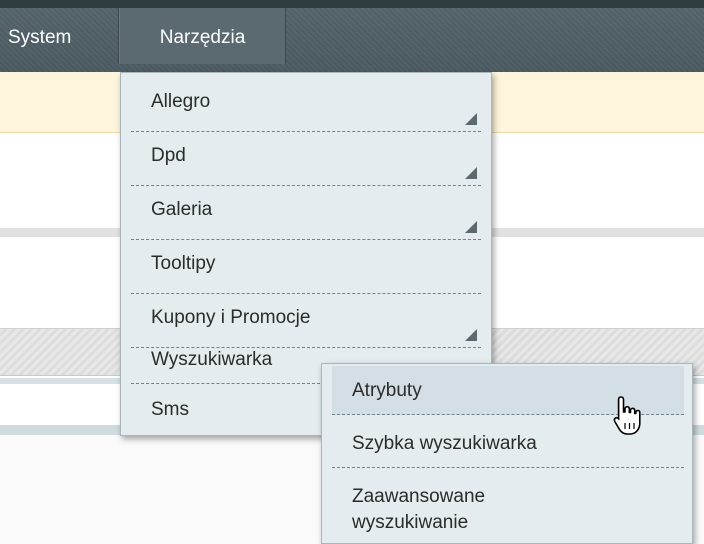  Describe the element at coordinates (508, 506) in the screenshot. I see `submenu-item-zaawansowane-wyszukiwanie: Zaawansowane wyszukiwanie` at that location.